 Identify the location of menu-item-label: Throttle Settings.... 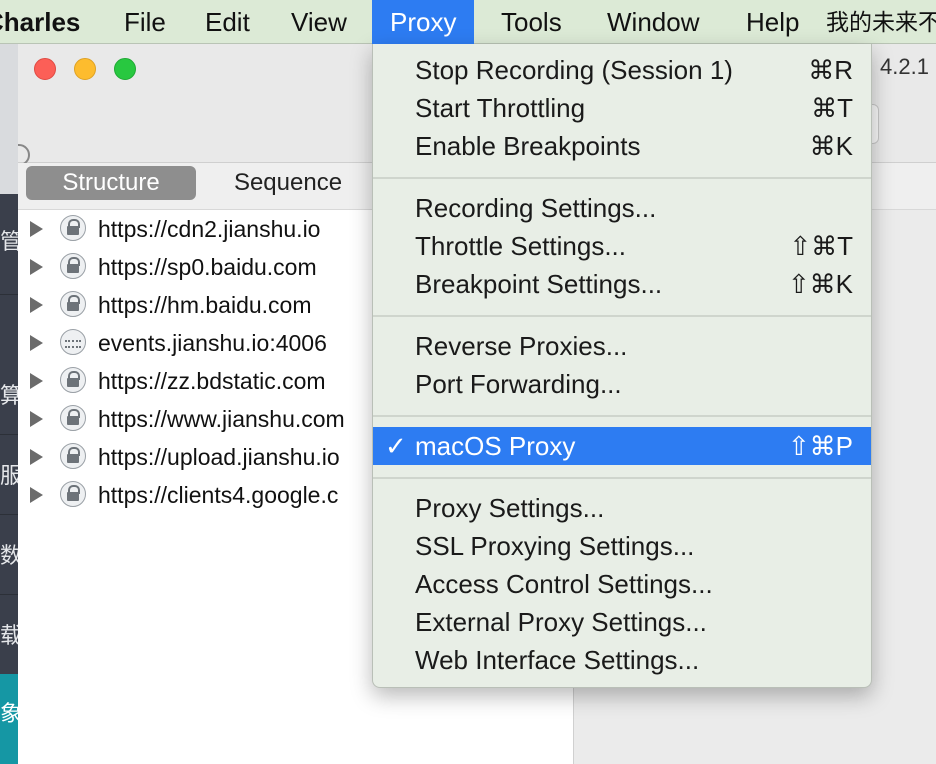
(520, 246).